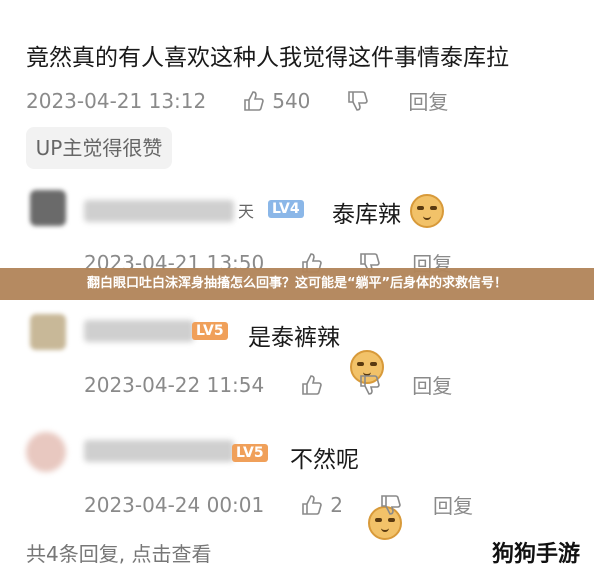  What do you see at coordinates (535, 554) in the screenshot?
I see `site-watermark: 狗狗手游` at bounding box center [535, 554].